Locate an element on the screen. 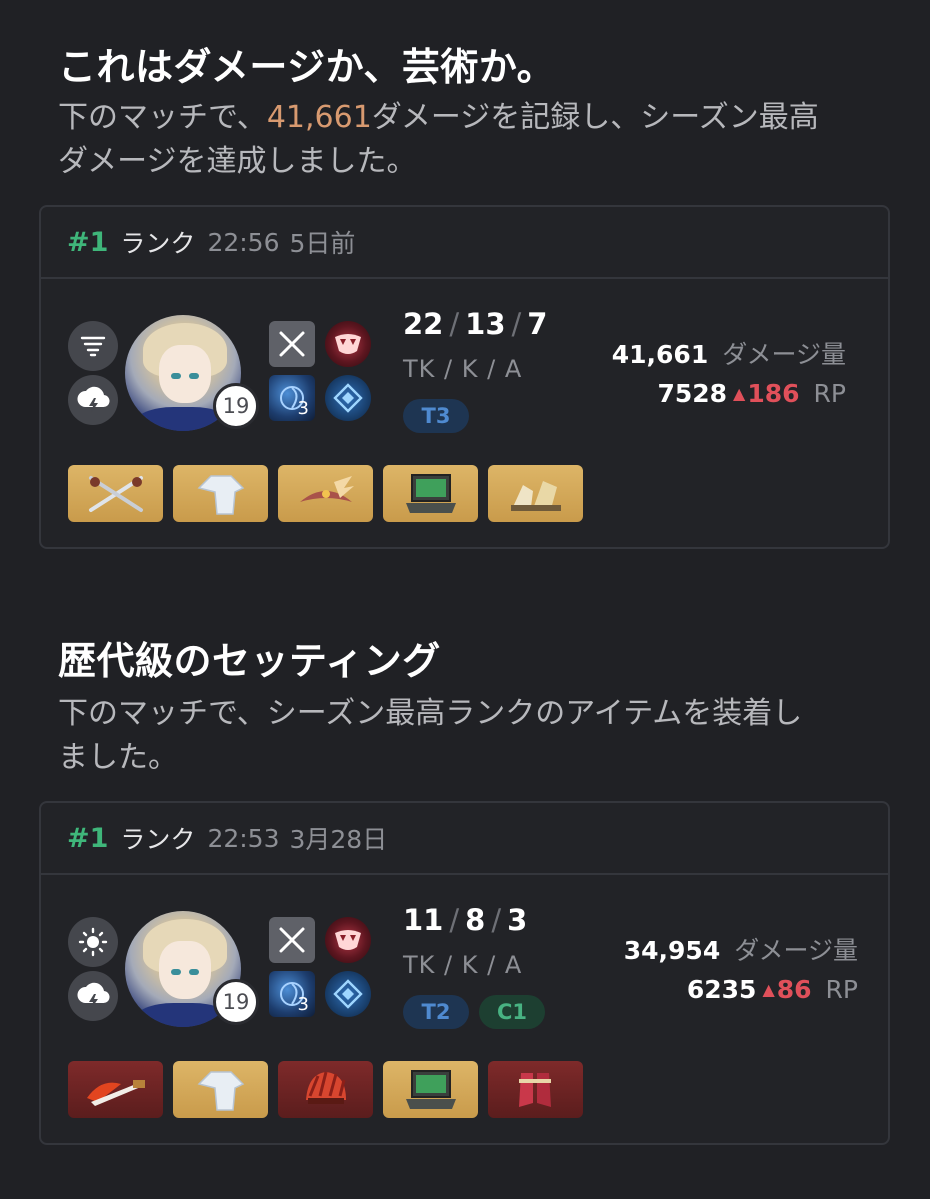 The image size is (930, 1199). rp-gain: ▲186 is located at coordinates (766, 393).